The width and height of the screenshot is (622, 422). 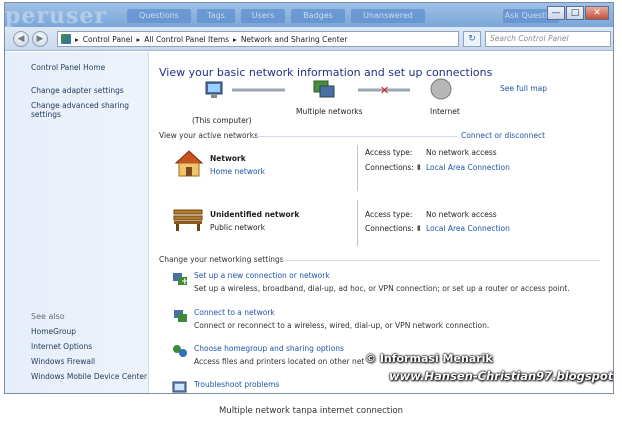 What do you see at coordinates (56, 15) in the screenshot?
I see `background-brand-text: peruser` at bounding box center [56, 15].